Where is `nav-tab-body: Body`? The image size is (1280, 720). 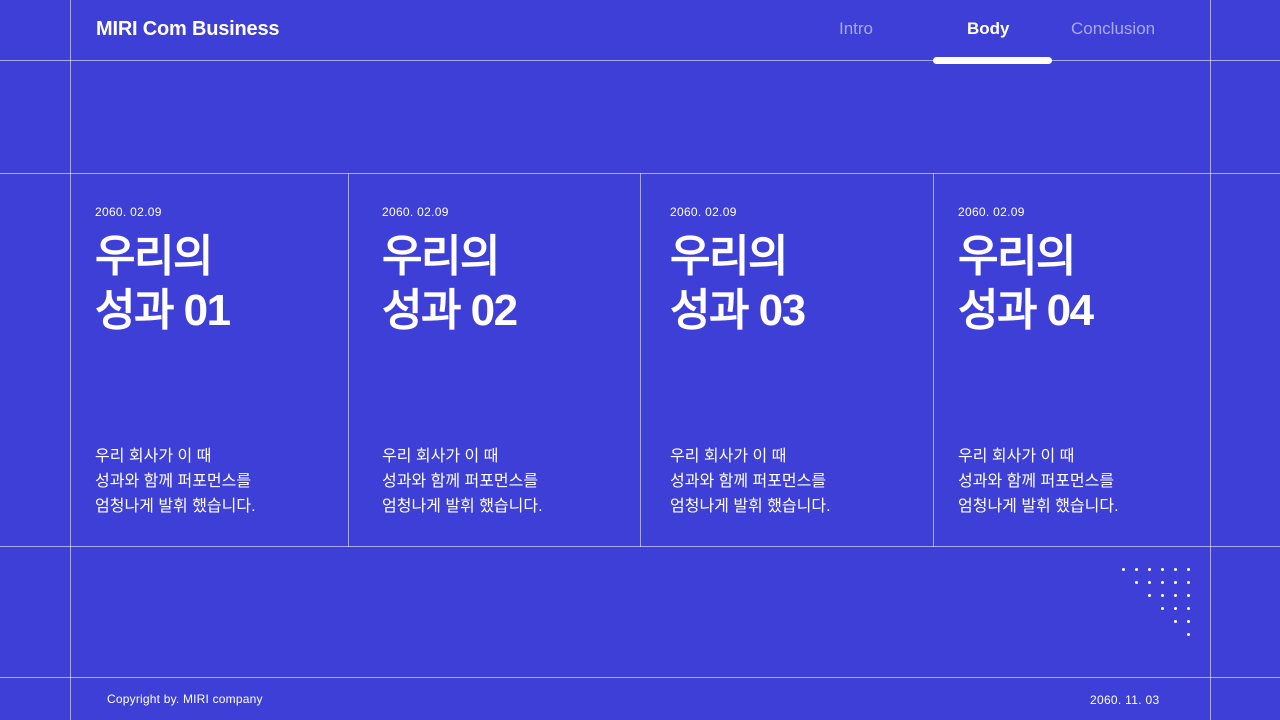 nav-tab-body: Body is located at coordinates (988, 29).